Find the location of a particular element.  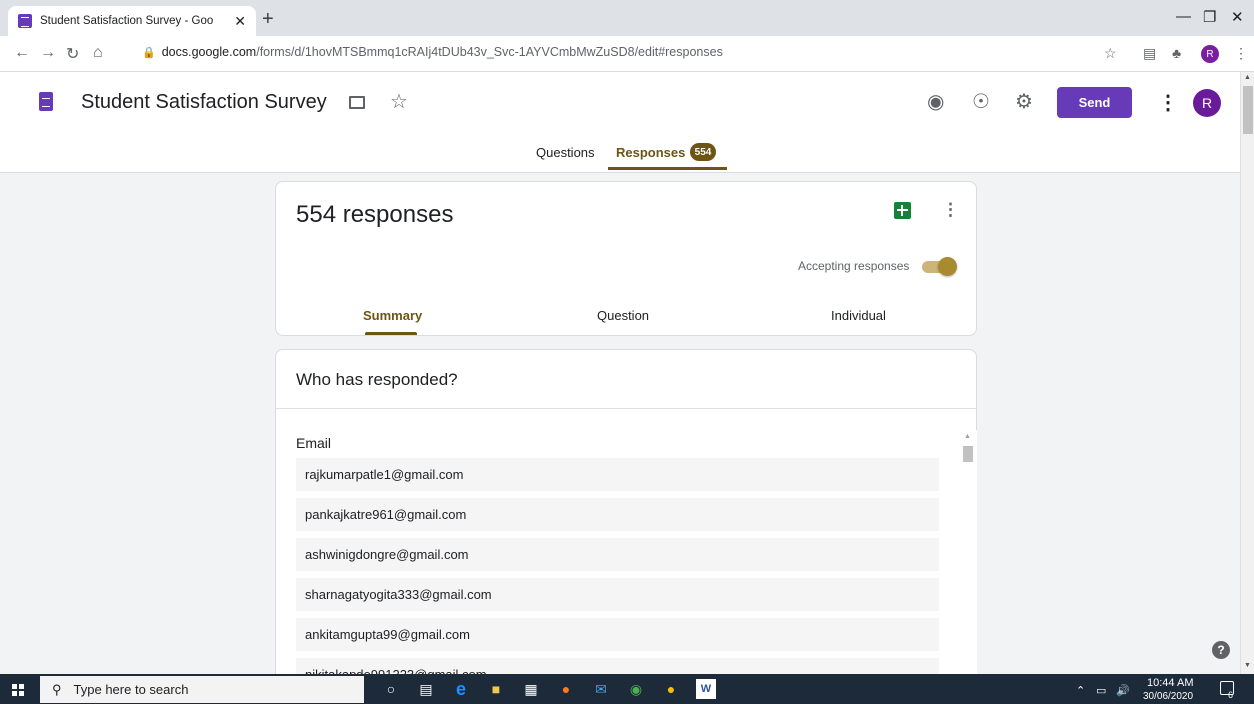

search-icon: ⚲ is located at coordinates (57, 689).